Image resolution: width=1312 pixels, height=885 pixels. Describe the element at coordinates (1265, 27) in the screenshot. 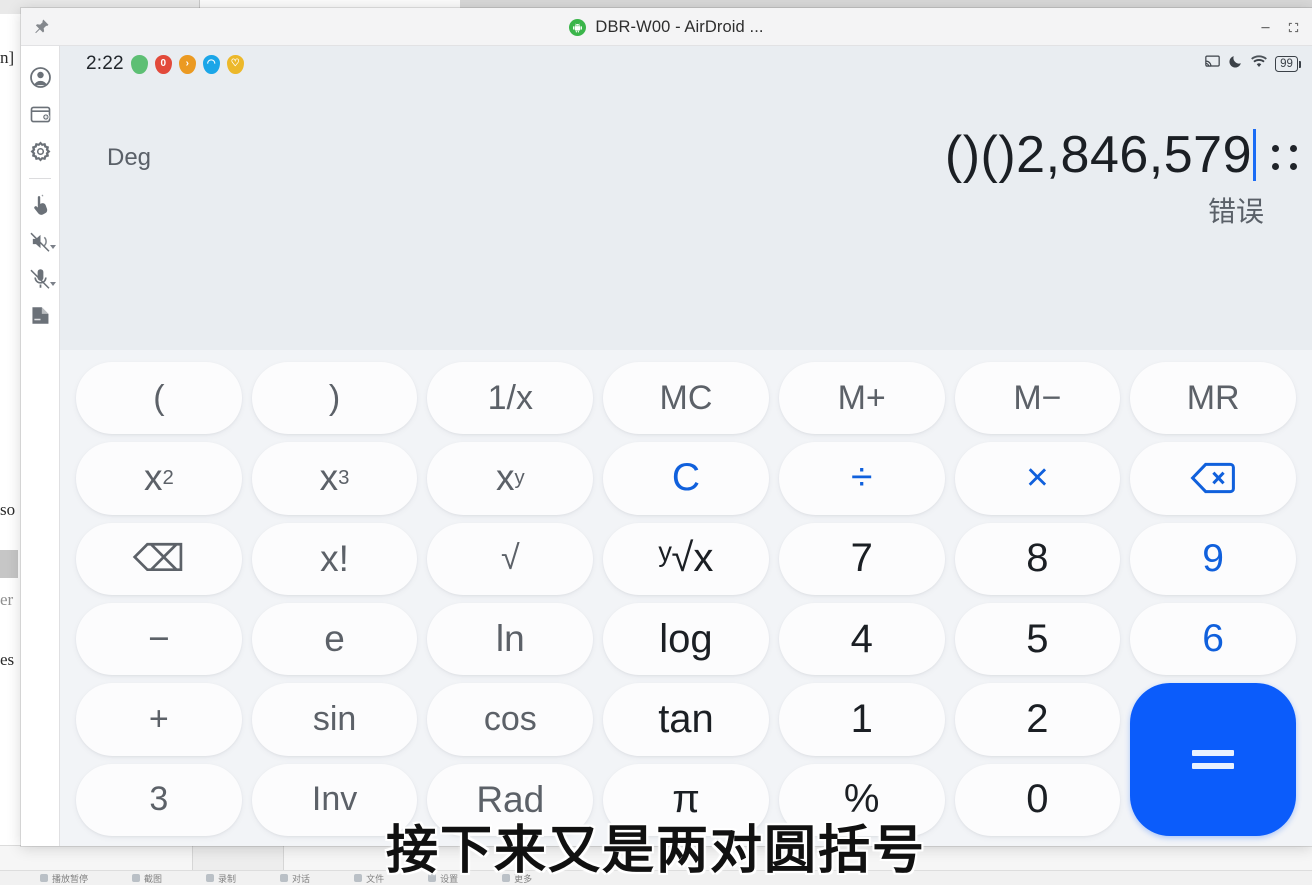

I see `minimize-button` at that location.